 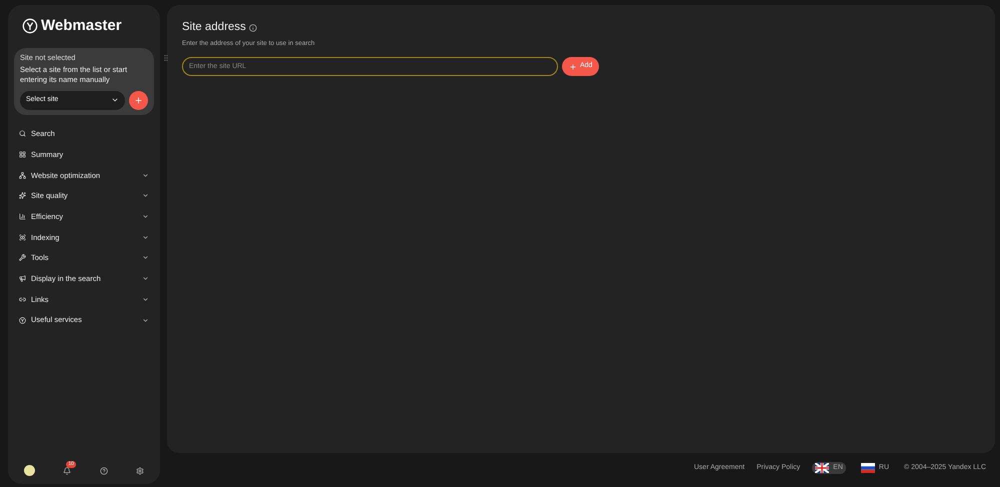 I want to click on sparkle-icon, so click(x=22, y=196).